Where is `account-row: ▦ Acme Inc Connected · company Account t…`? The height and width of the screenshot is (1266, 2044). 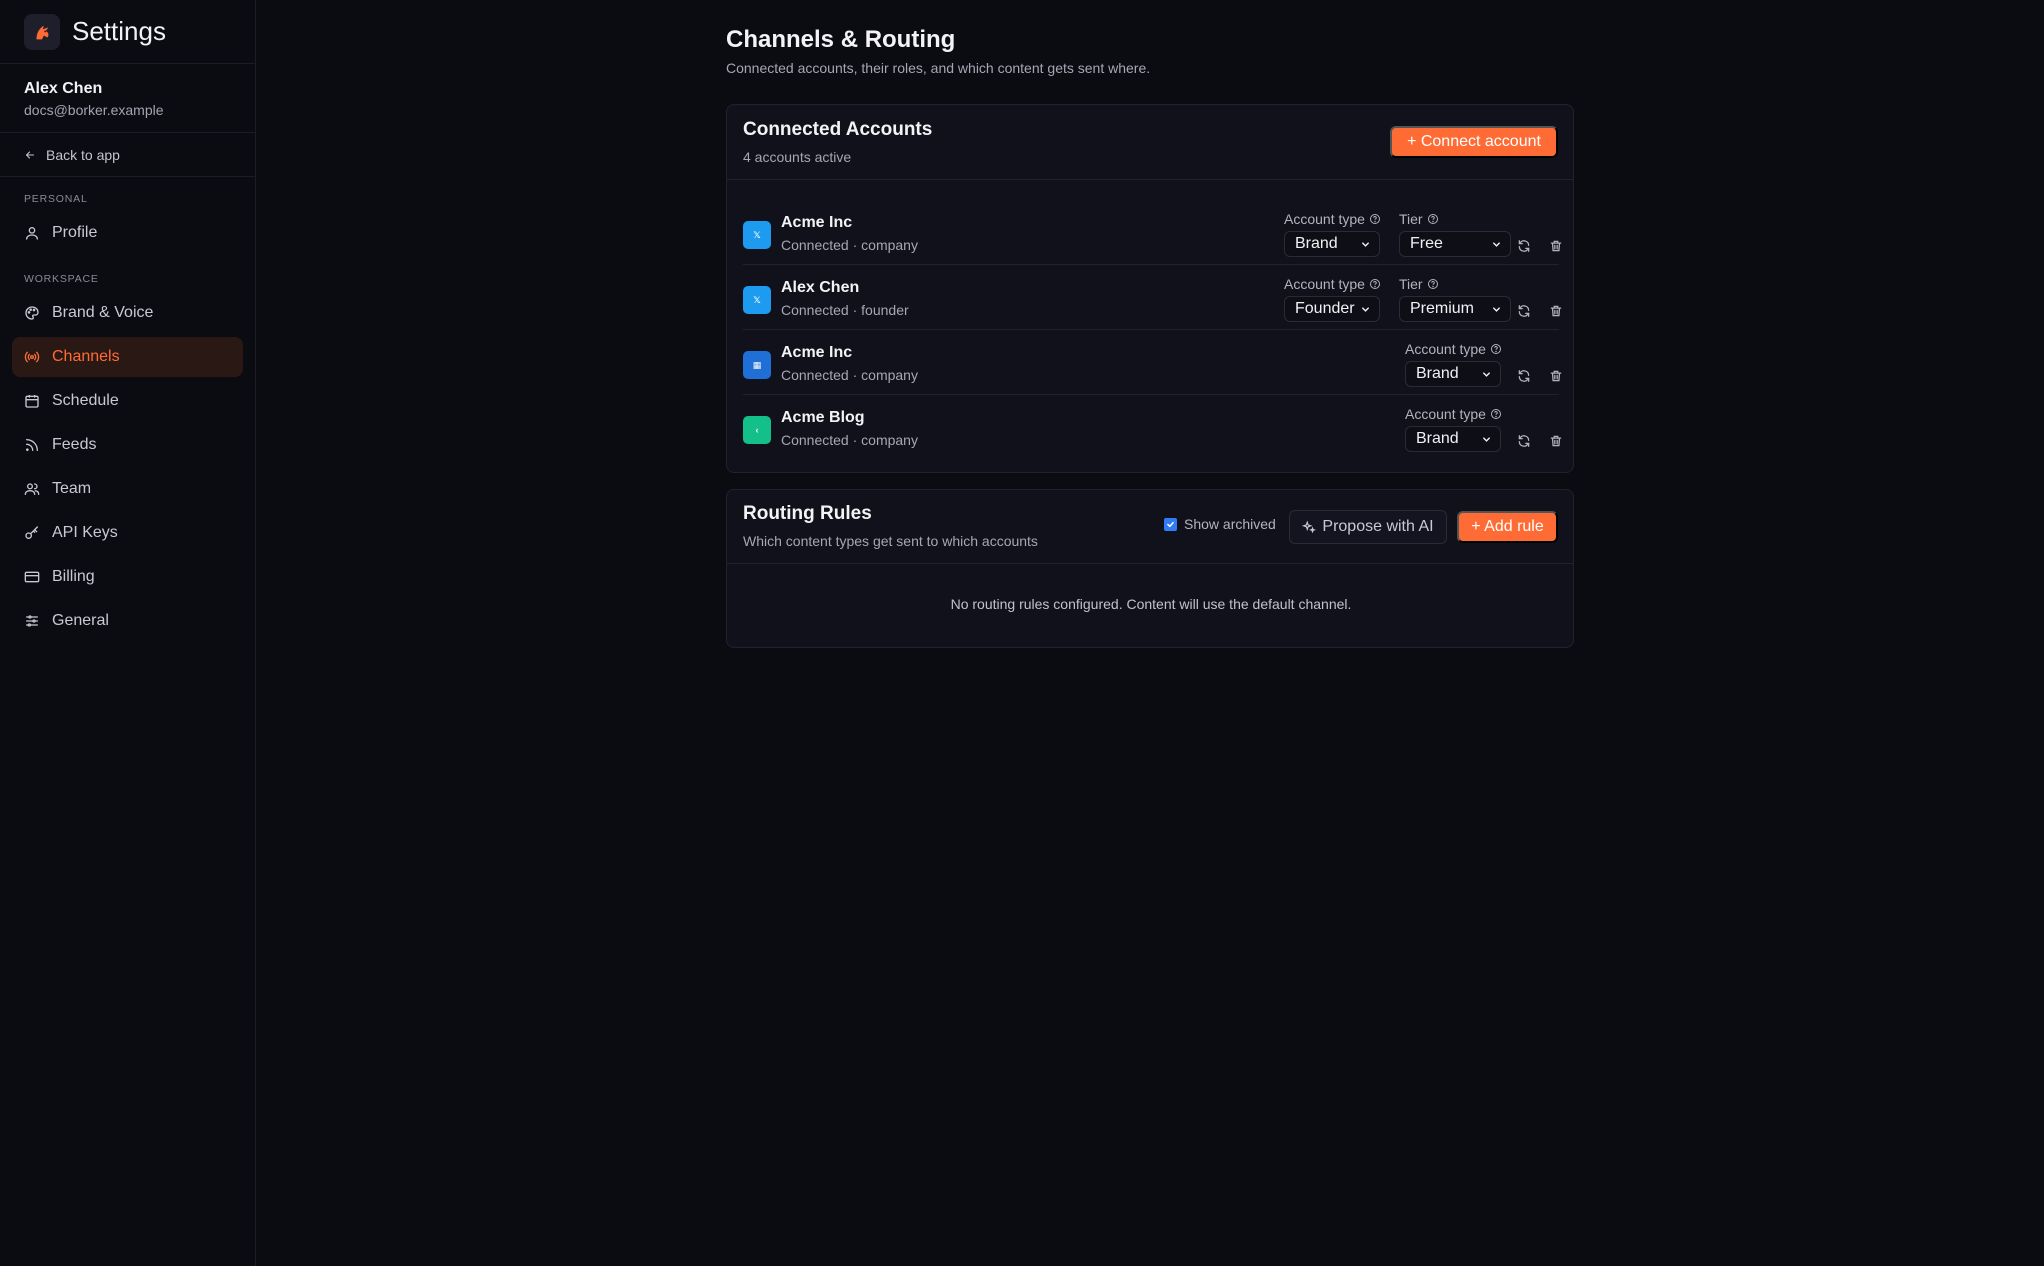 account-row: ▦ Acme Inc Connected · company Account t… is located at coordinates (1152, 363).